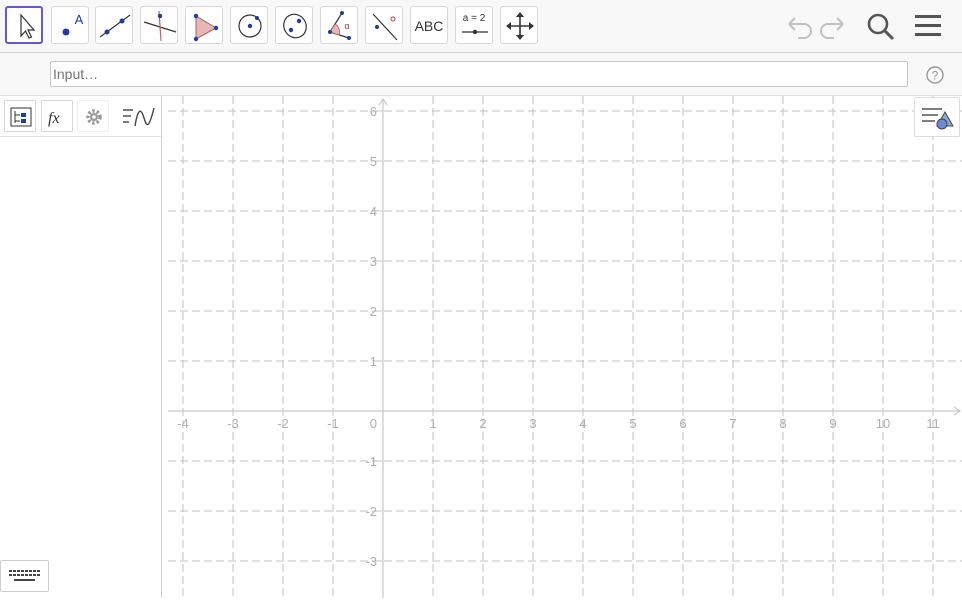  I want to click on circle-icon, so click(250, 26).